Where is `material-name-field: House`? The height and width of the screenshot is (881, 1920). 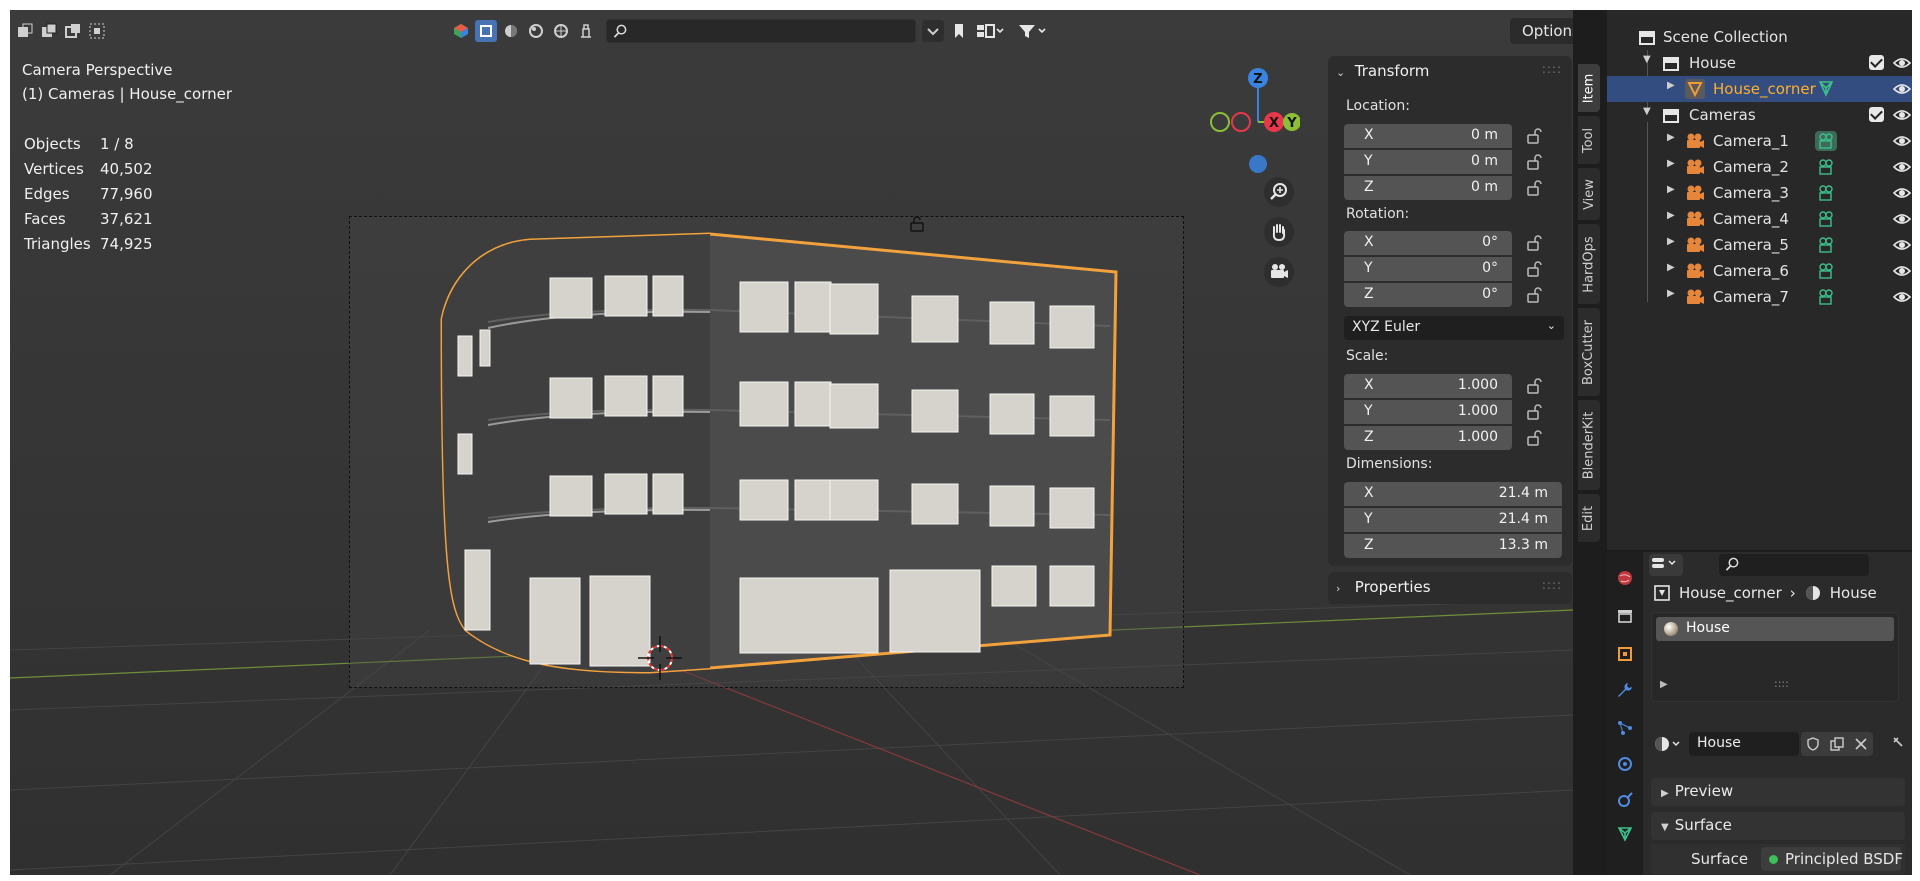
material-name-field: House is located at coordinates (1744, 744).